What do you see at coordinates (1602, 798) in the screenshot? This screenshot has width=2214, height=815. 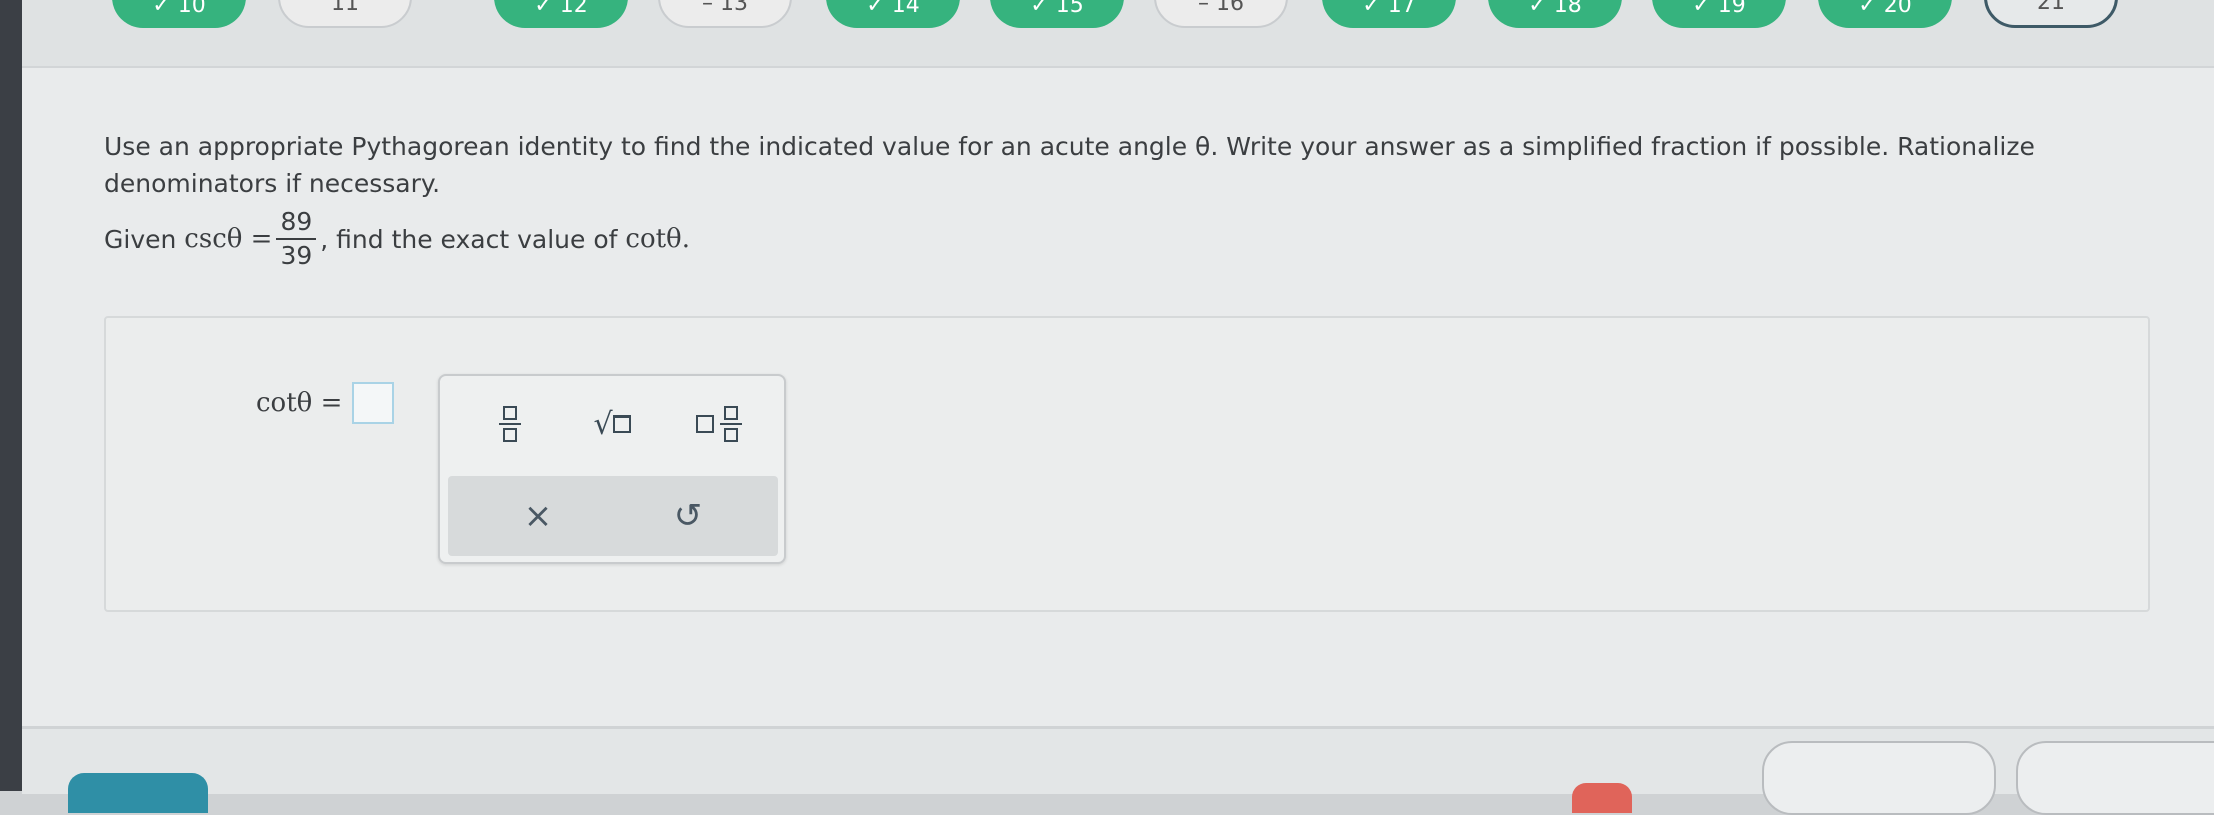 I see `bottom-alert-badge` at bounding box center [1602, 798].